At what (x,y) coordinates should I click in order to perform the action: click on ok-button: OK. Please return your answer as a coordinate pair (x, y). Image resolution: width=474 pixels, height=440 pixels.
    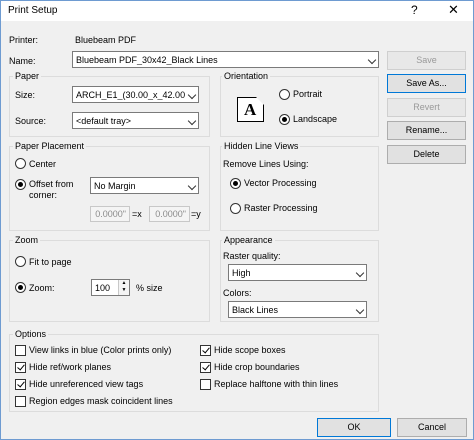
    Looking at the image, I should click on (354, 427).